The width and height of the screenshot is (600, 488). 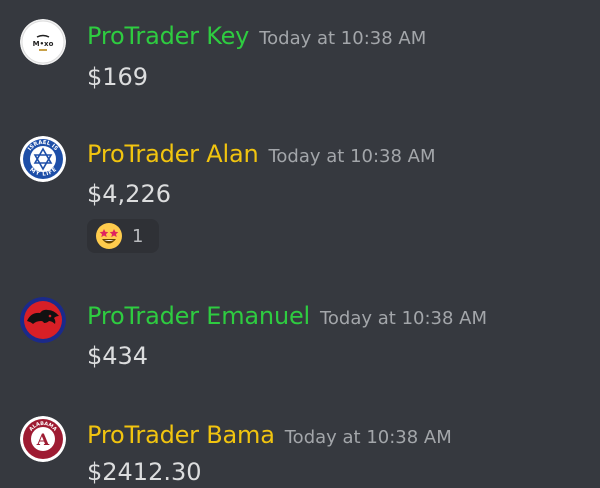 I want to click on reaction-count: 1, so click(x=138, y=236).